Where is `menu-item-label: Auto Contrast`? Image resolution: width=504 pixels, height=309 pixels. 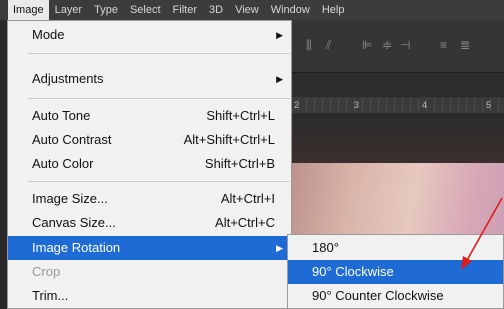
menu-item-label: Auto Contrast is located at coordinates (72, 139).